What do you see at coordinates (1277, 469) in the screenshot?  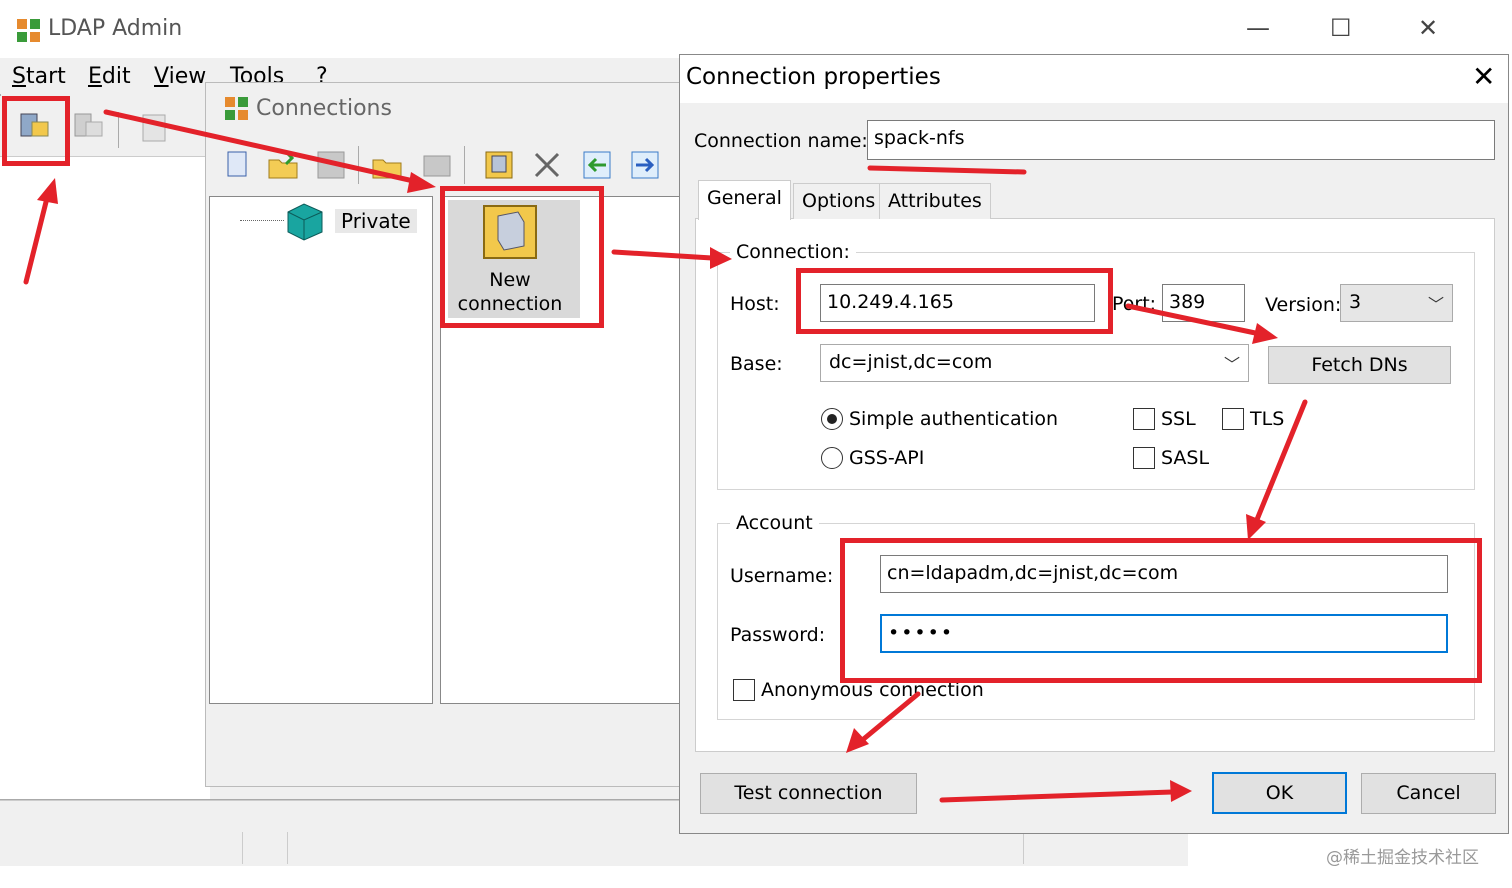 I see `arrow-to-credentials` at bounding box center [1277, 469].